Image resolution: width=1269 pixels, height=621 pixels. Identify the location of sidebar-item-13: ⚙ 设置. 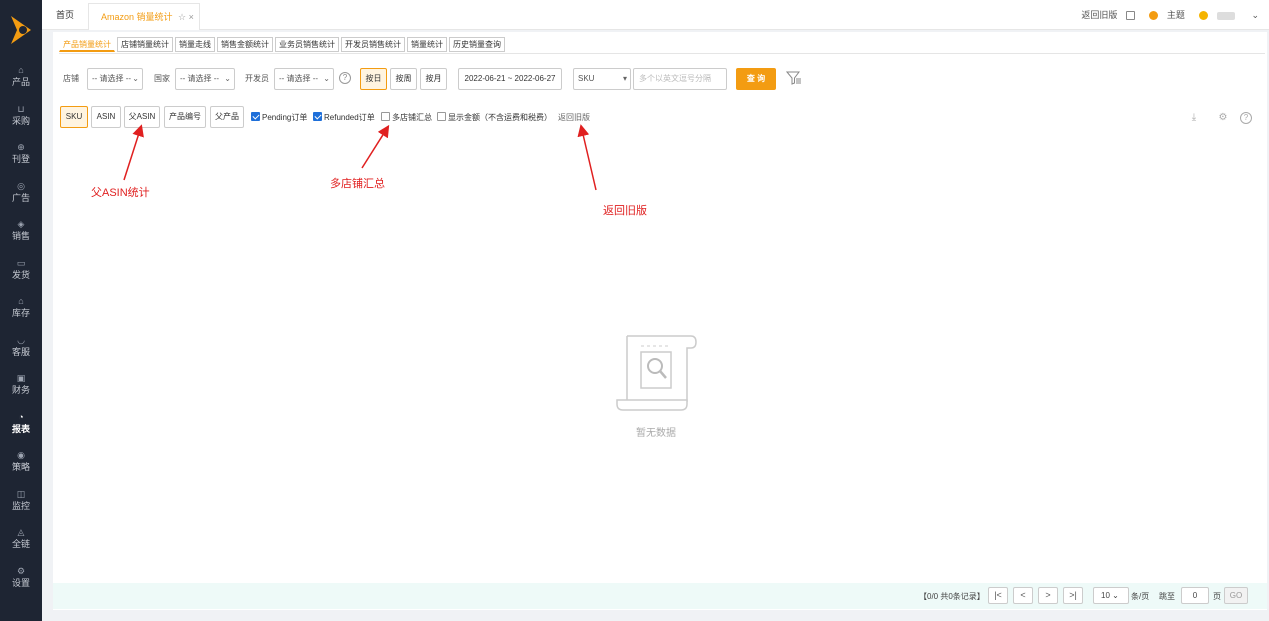
(21, 583).